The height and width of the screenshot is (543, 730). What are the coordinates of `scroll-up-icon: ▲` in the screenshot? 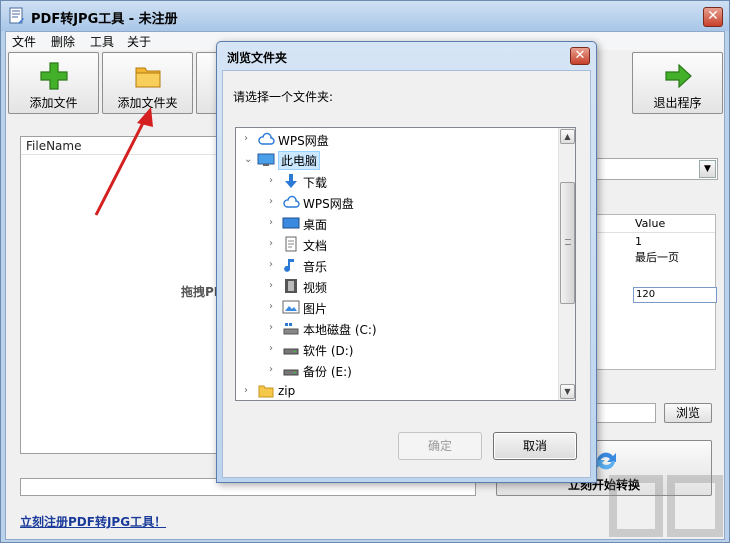 It's located at (567, 136).